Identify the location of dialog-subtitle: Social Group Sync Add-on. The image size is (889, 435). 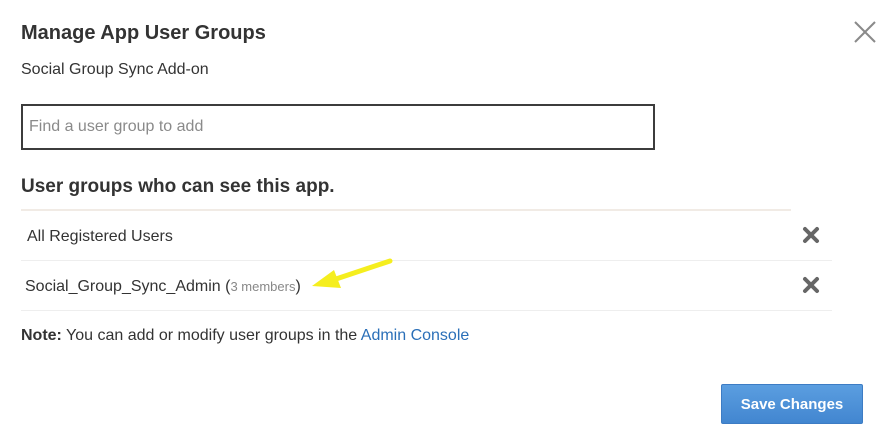
(115, 69).